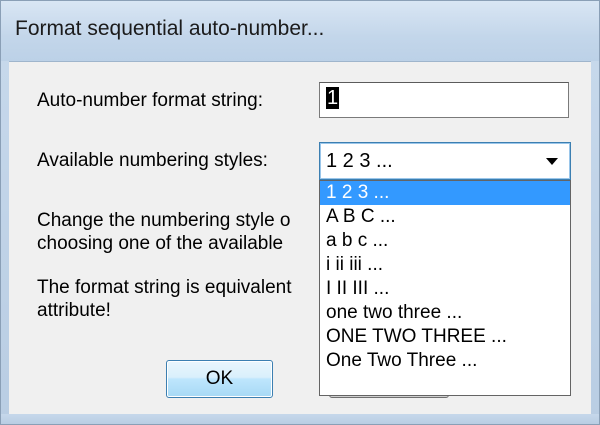 This screenshot has width=600, height=425. Describe the element at coordinates (444, 100) in the screenshot. I see `format-string-input: 1` at that location.